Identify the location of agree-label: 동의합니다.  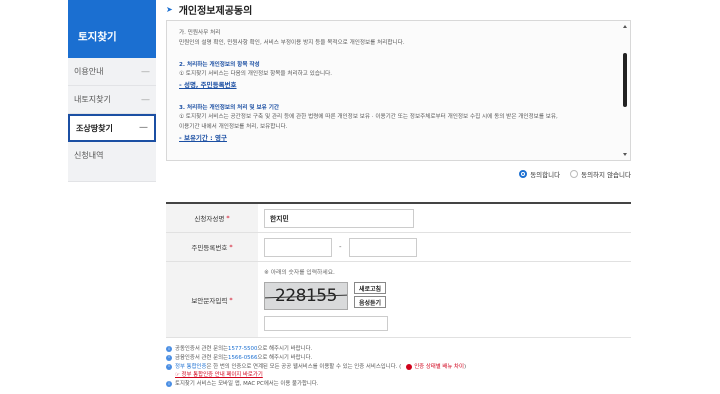
(545, 174).